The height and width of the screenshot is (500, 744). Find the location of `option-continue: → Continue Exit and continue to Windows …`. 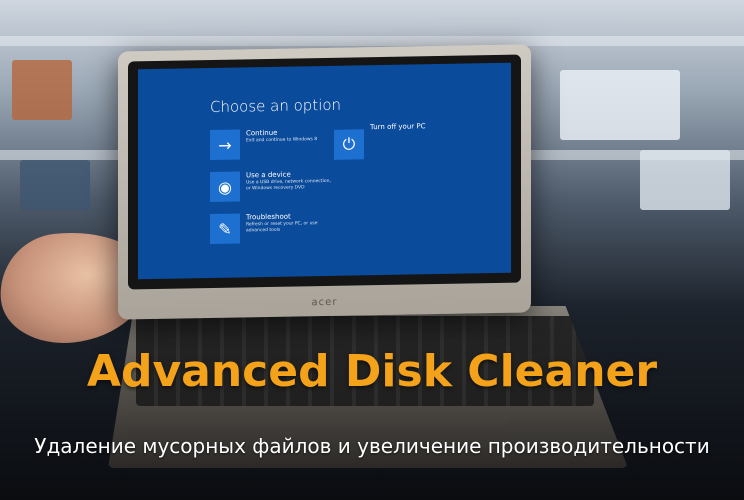

option-continue: → Continue Exit and continue to Windows … is located at coordinates (263, 144).